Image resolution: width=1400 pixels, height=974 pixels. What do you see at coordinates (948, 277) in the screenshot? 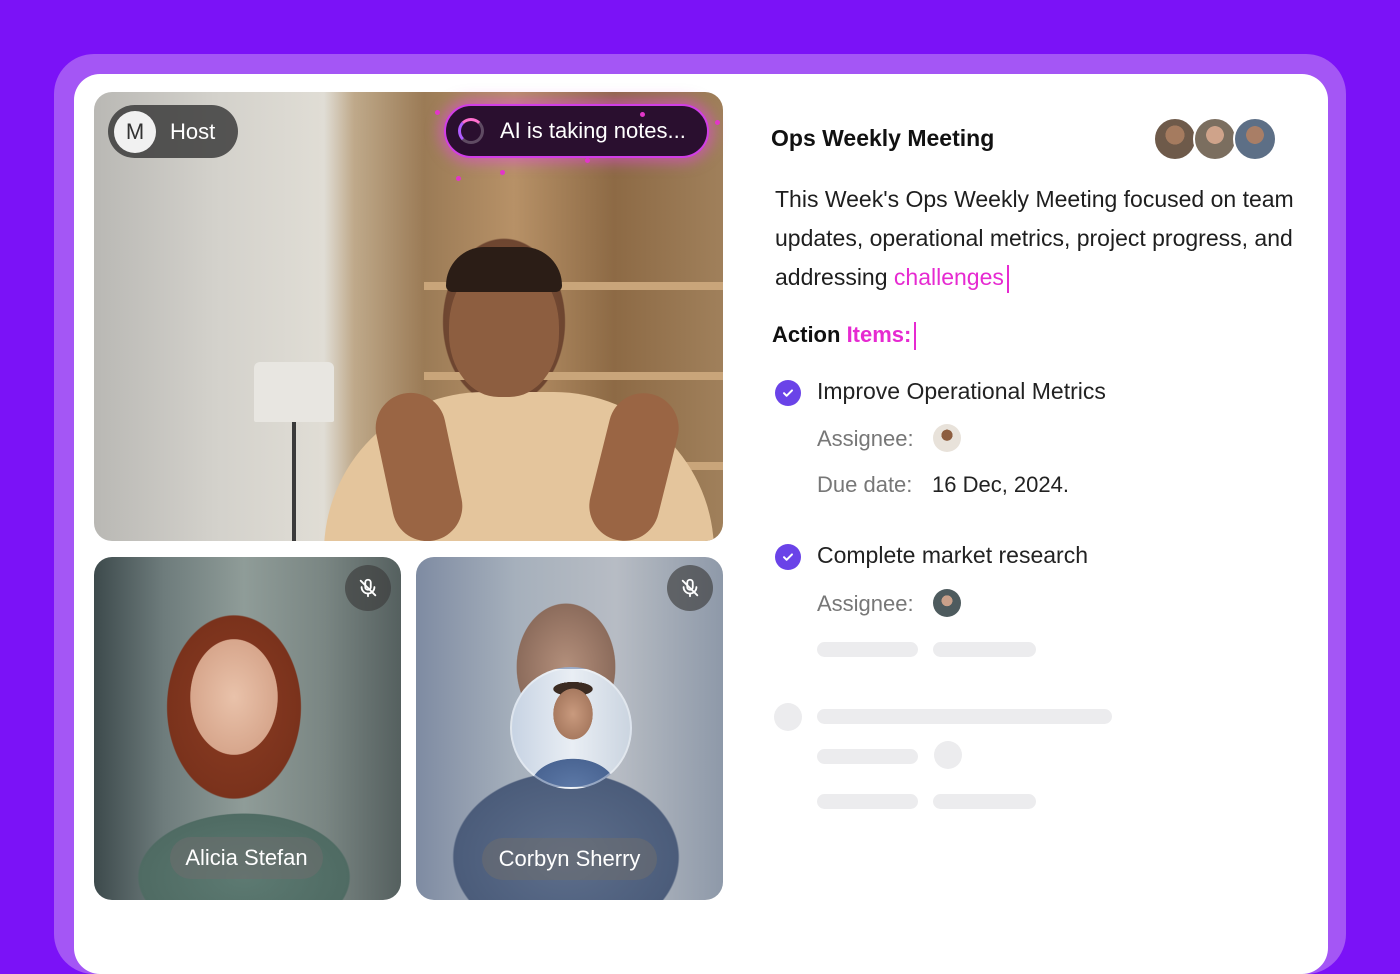
I see `summary-typing-text: challenges` at bounding box center [948, 277].